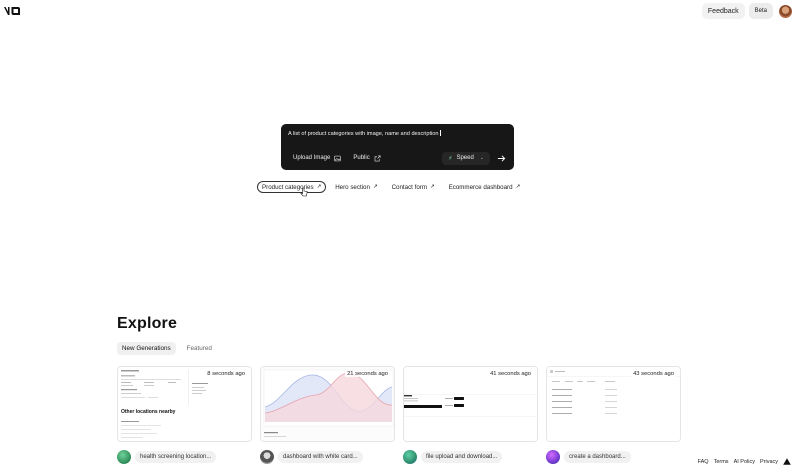  I want to click on footer-ai-policy-link: AI Policy, so click(744, 462).